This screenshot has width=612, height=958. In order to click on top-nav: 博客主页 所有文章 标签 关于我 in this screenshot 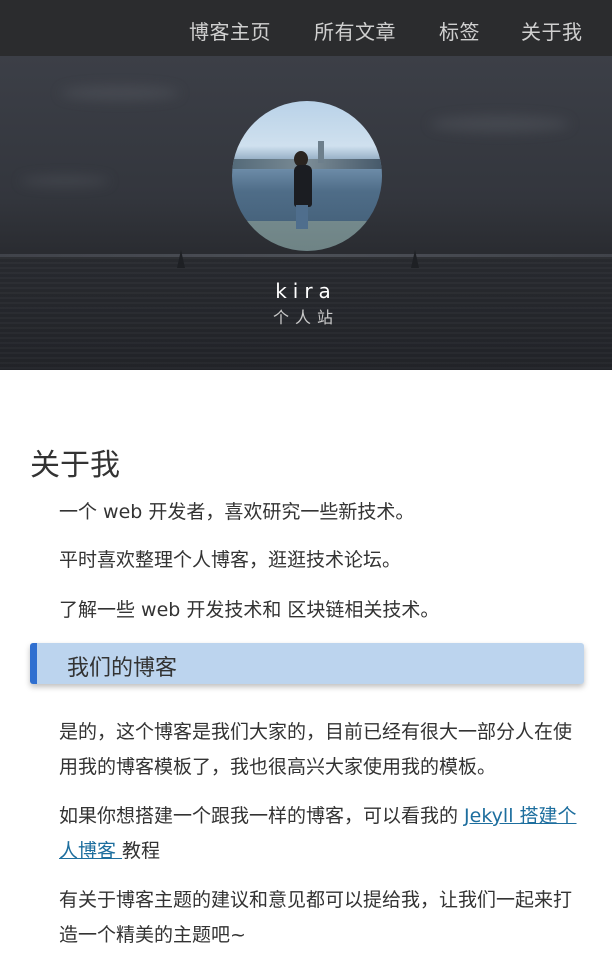, I will do `click(306, 28)`.